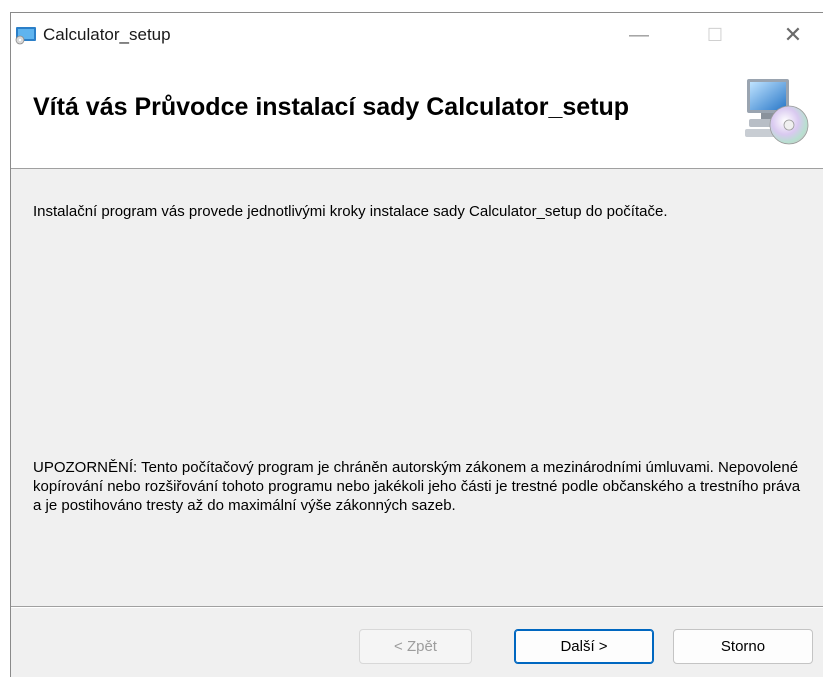  I want to click on back-button: < Zpět, so click(415, 646).